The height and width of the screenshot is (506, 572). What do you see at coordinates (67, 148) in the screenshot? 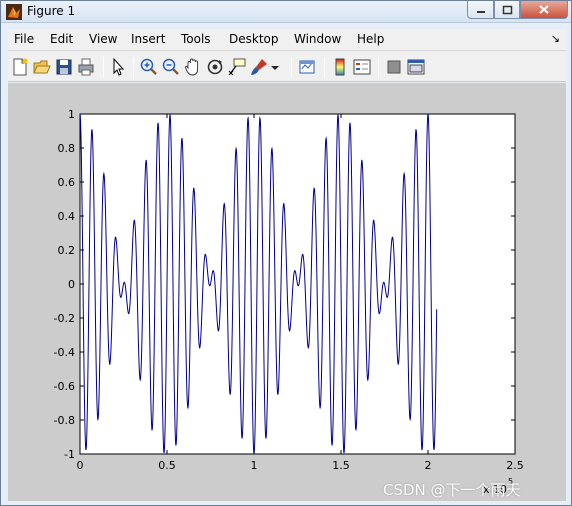
I see `y-tick-label: 0.8` at bounding box center [67, 148].